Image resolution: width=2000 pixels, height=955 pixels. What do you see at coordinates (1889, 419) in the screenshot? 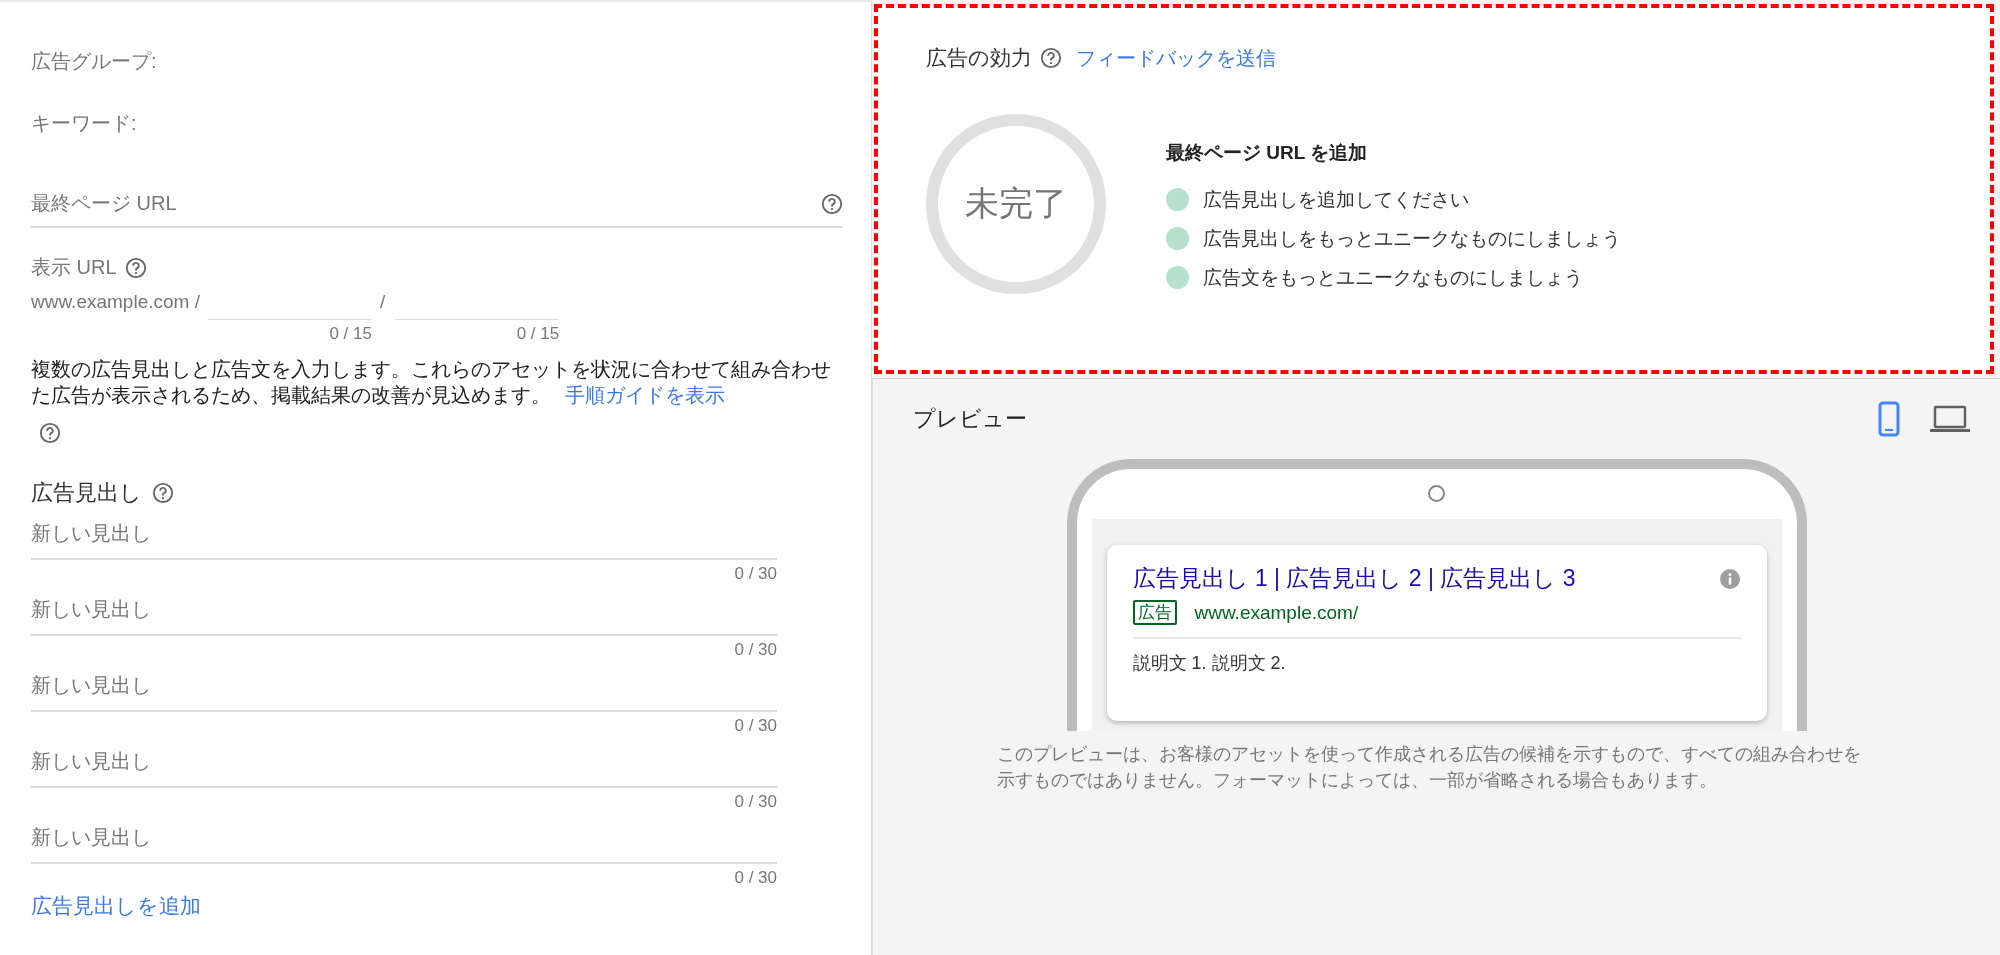
I see `phone-icon` at bounding box center [1889, 419].